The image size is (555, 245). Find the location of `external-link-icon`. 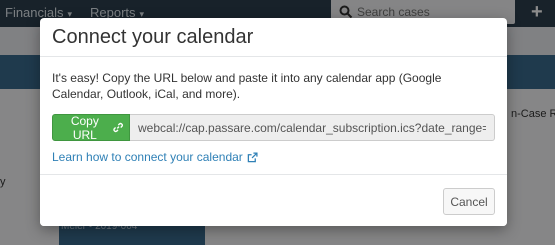

external-link-icon is located at coordinates (252, 156).